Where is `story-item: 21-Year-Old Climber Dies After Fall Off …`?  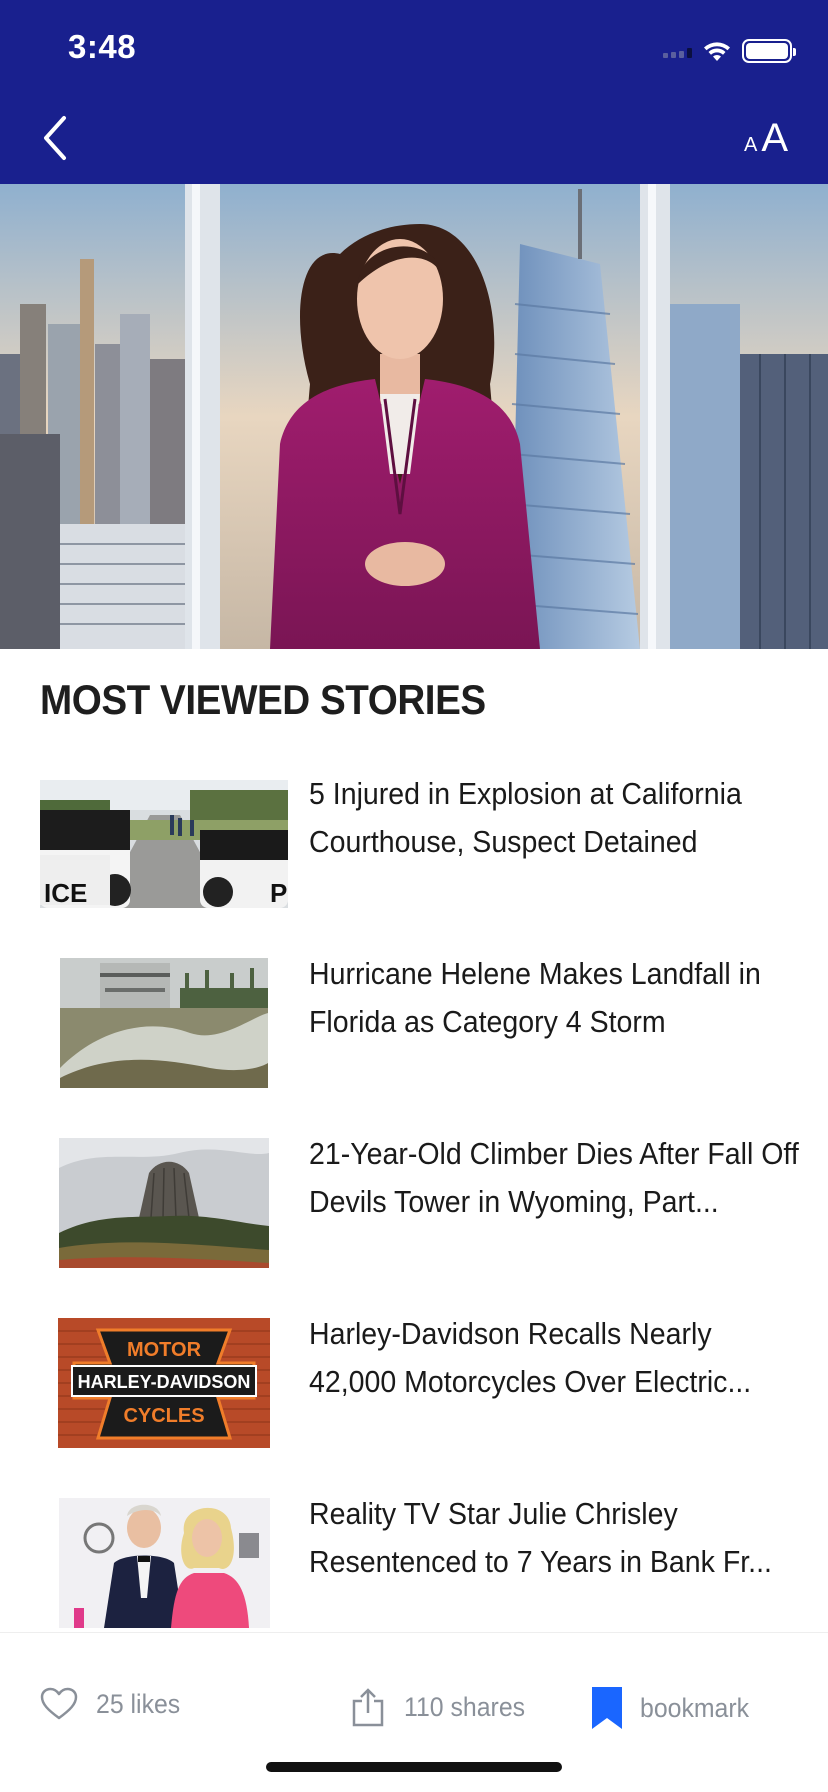
story-item: 21-Year-Old Climber Dies After Fall Off … is located at coordinates (414, 1200).